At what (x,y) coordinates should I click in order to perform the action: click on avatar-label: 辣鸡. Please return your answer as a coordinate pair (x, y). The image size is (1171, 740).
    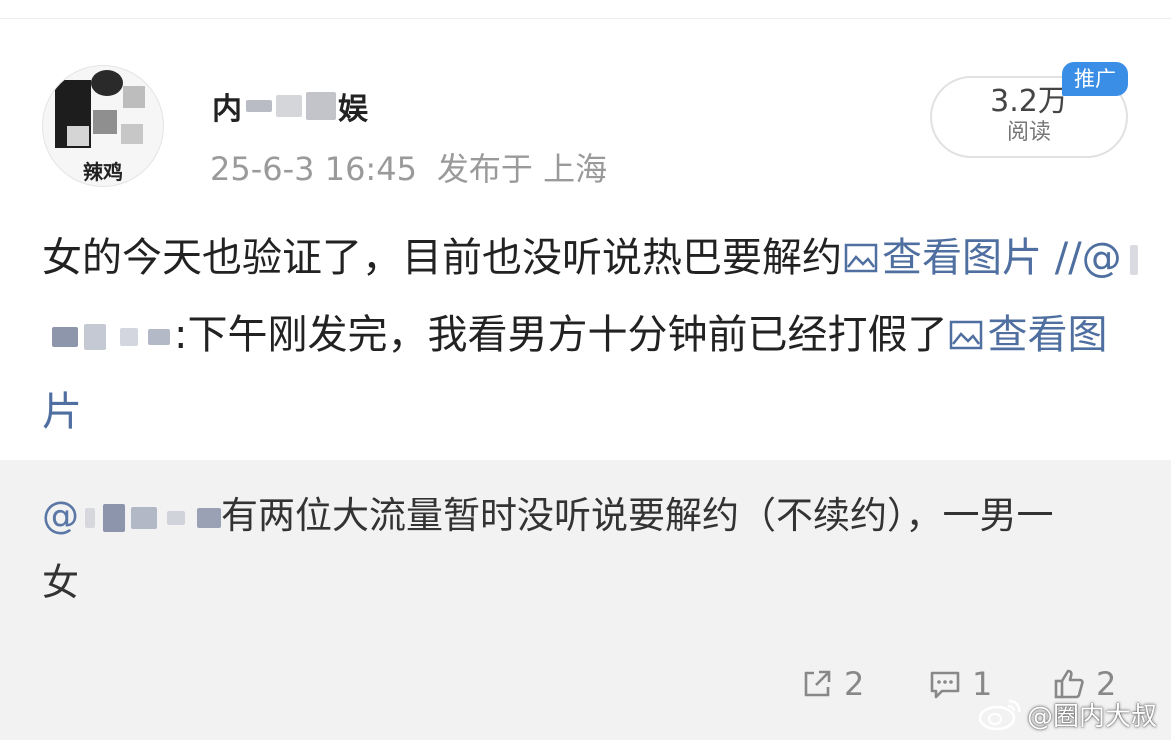
    Looking at the image, I should click on (103, 172).